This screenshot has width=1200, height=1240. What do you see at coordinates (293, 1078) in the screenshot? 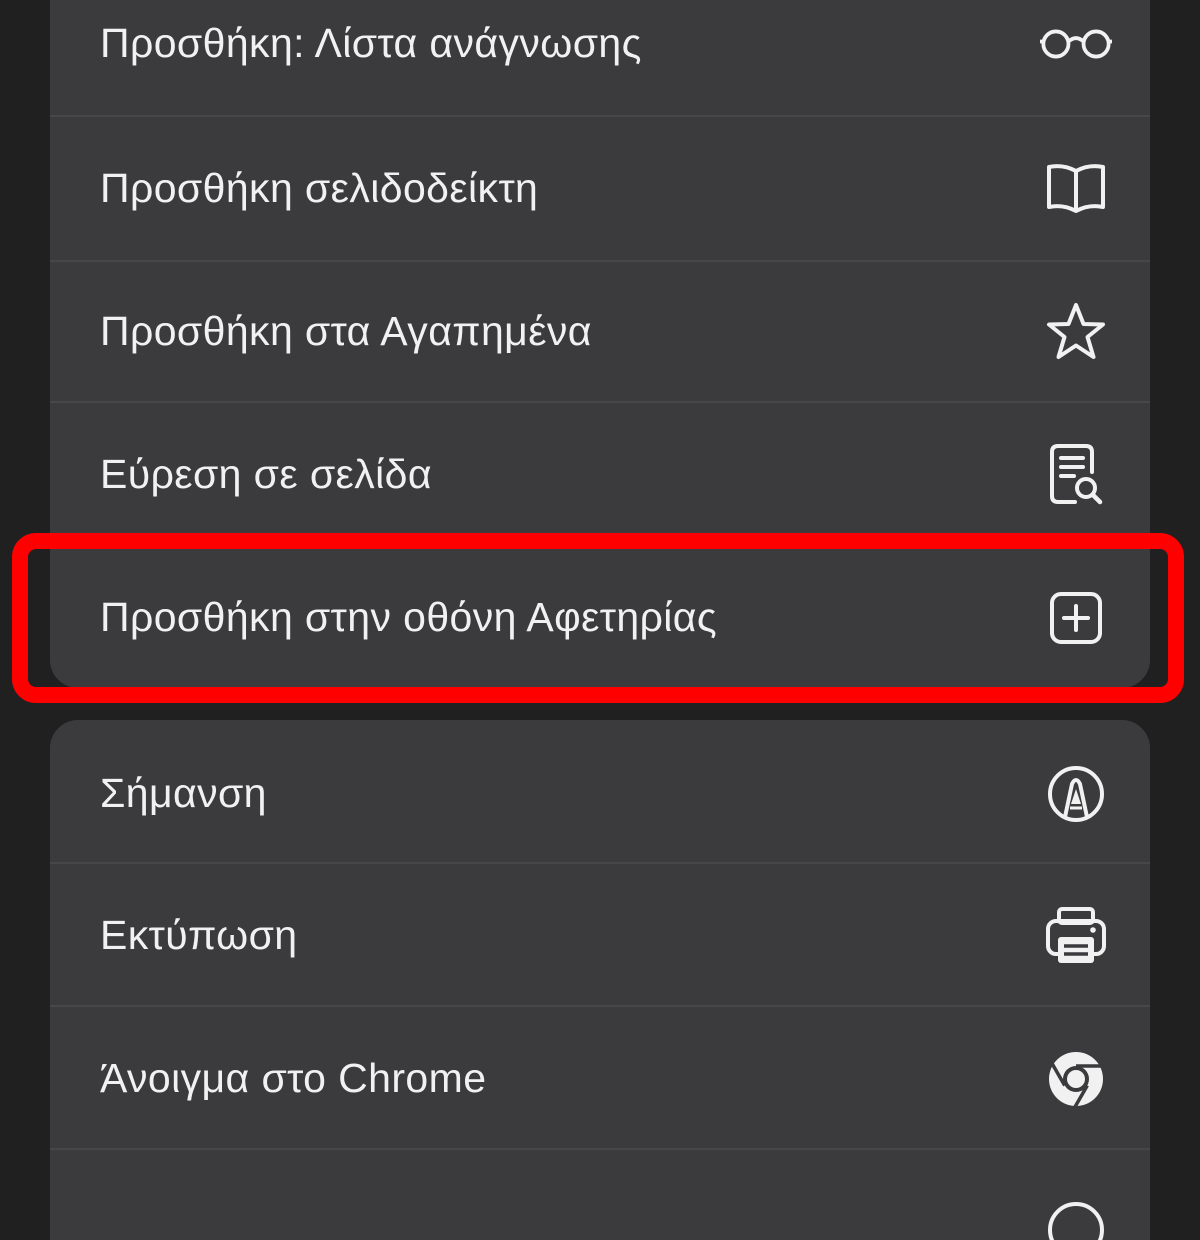
I see `menu-item-label: Άνοιγμα στο Chrome` at bounding box center [293, 1078].